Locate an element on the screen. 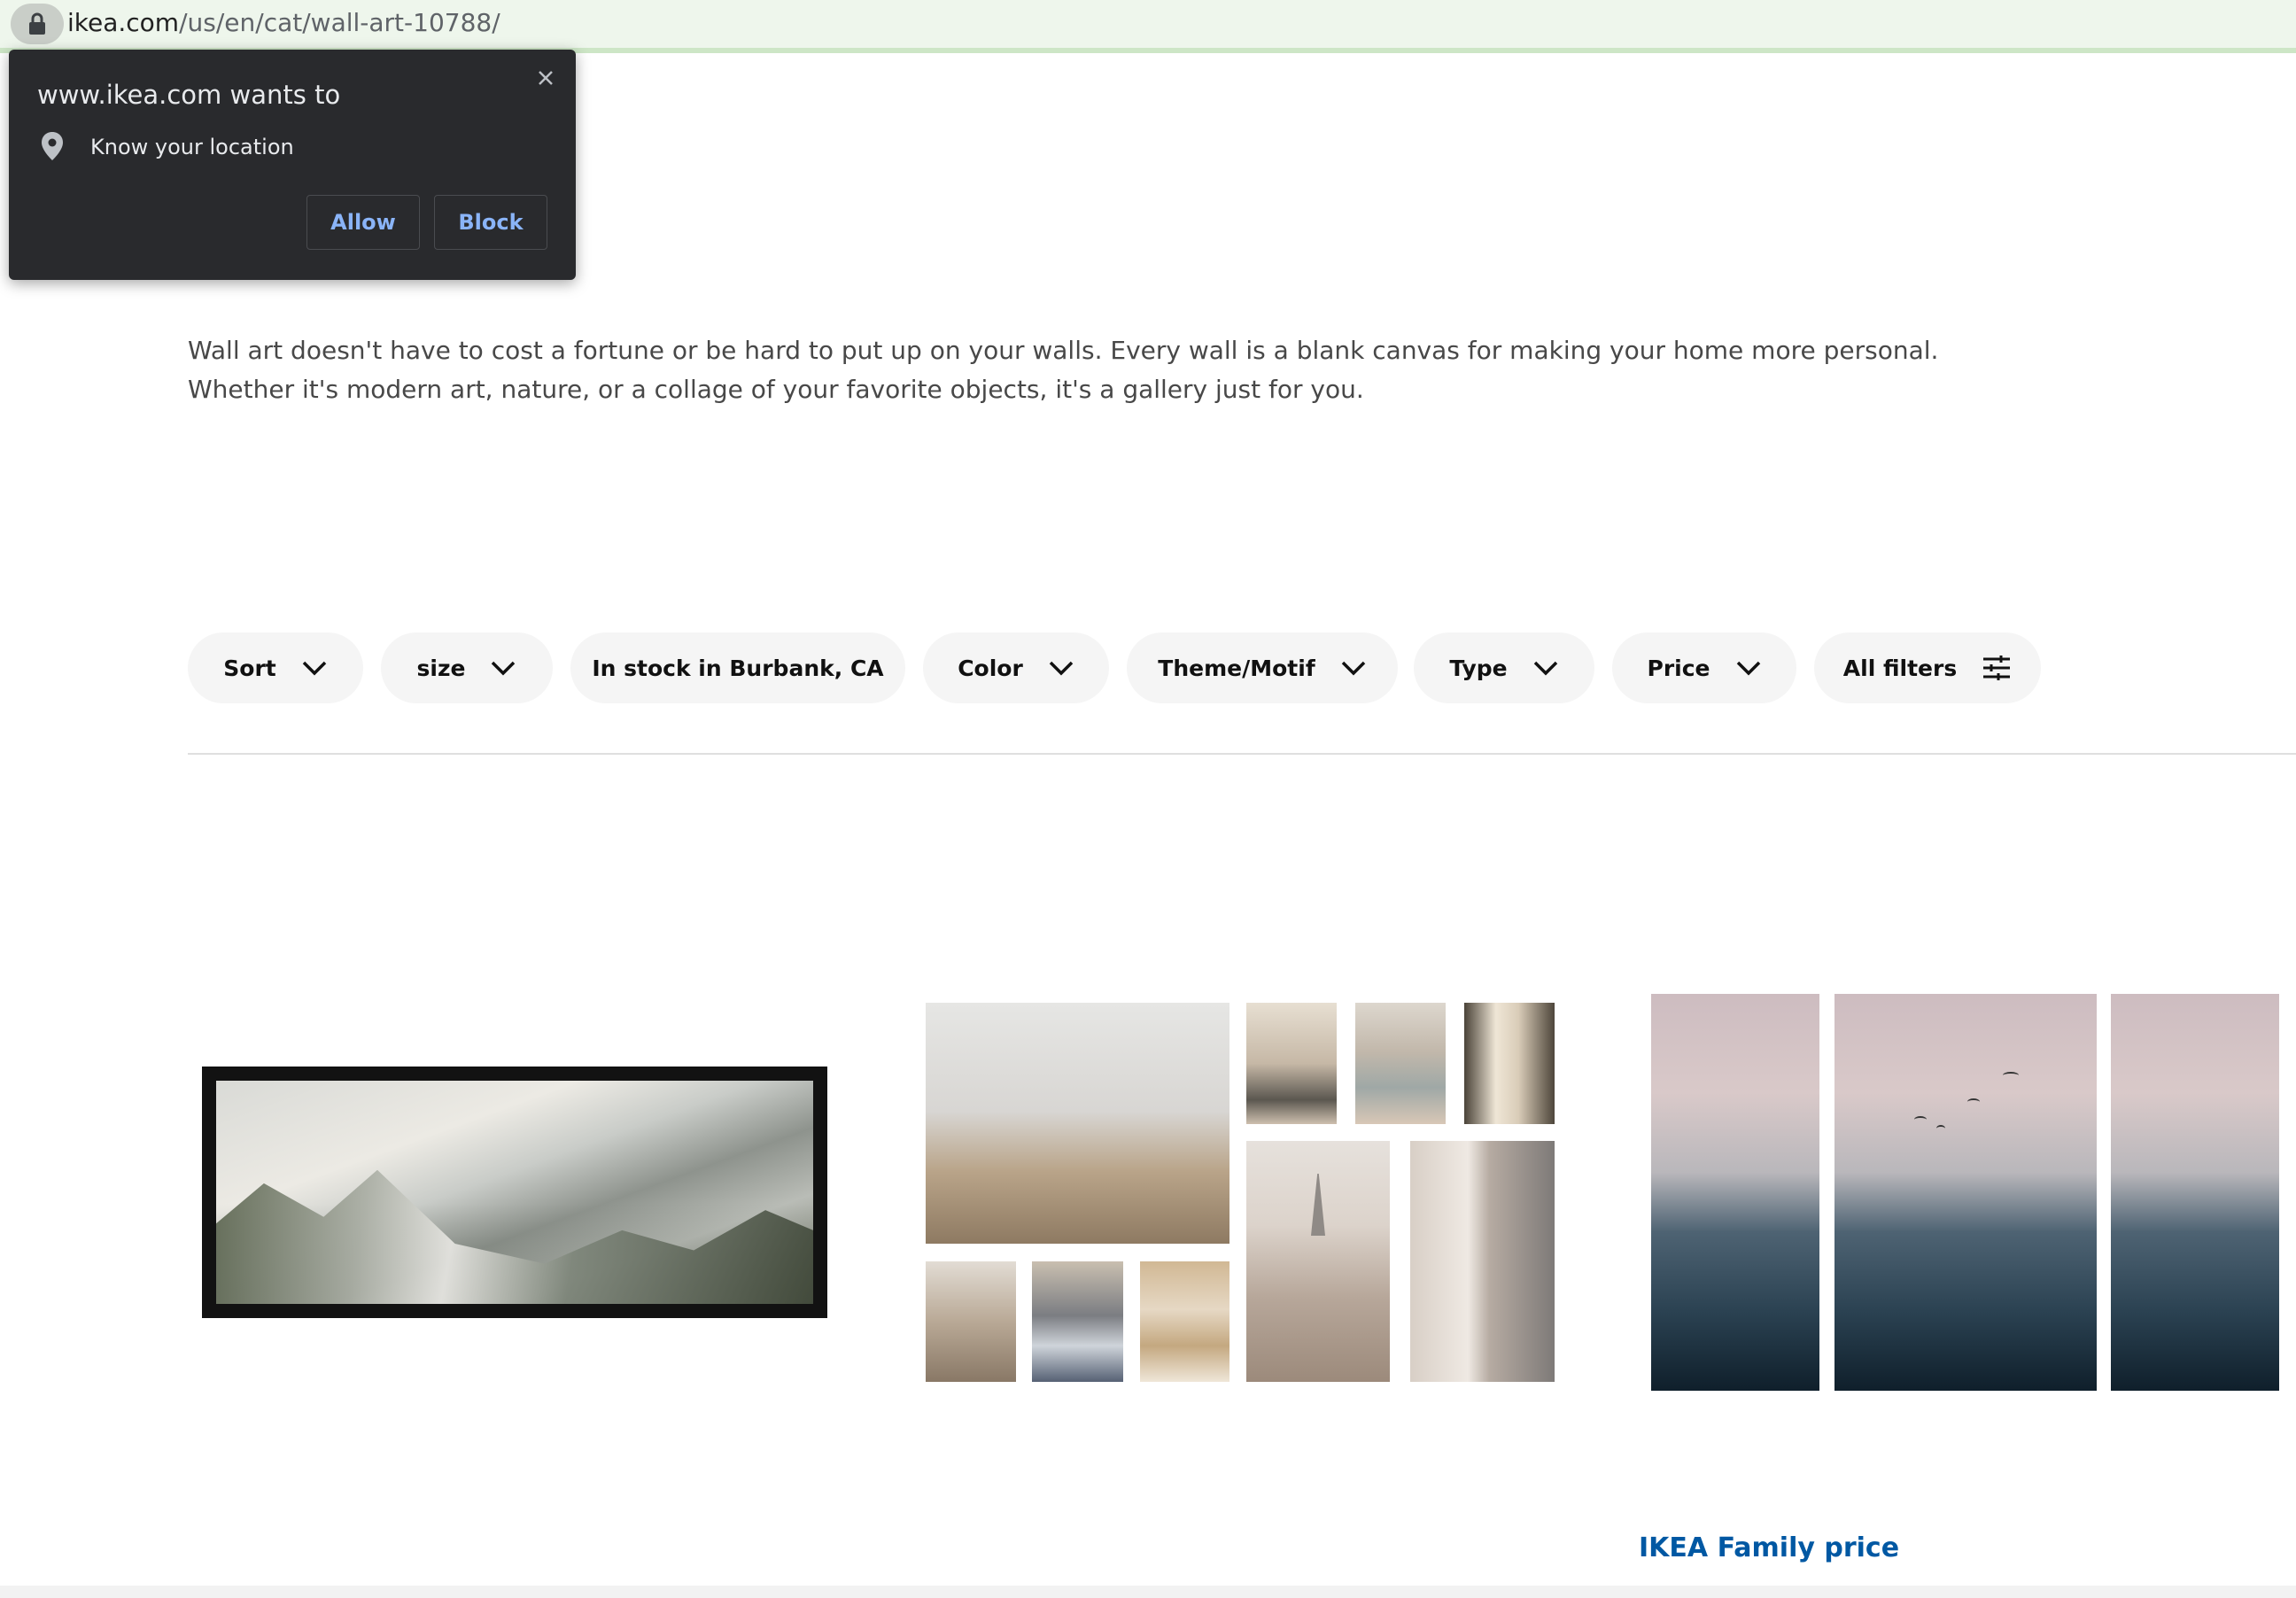  url-text: ikea.com/us/en/cat/wall-art-10788/ is located at coordinates (283, 23).